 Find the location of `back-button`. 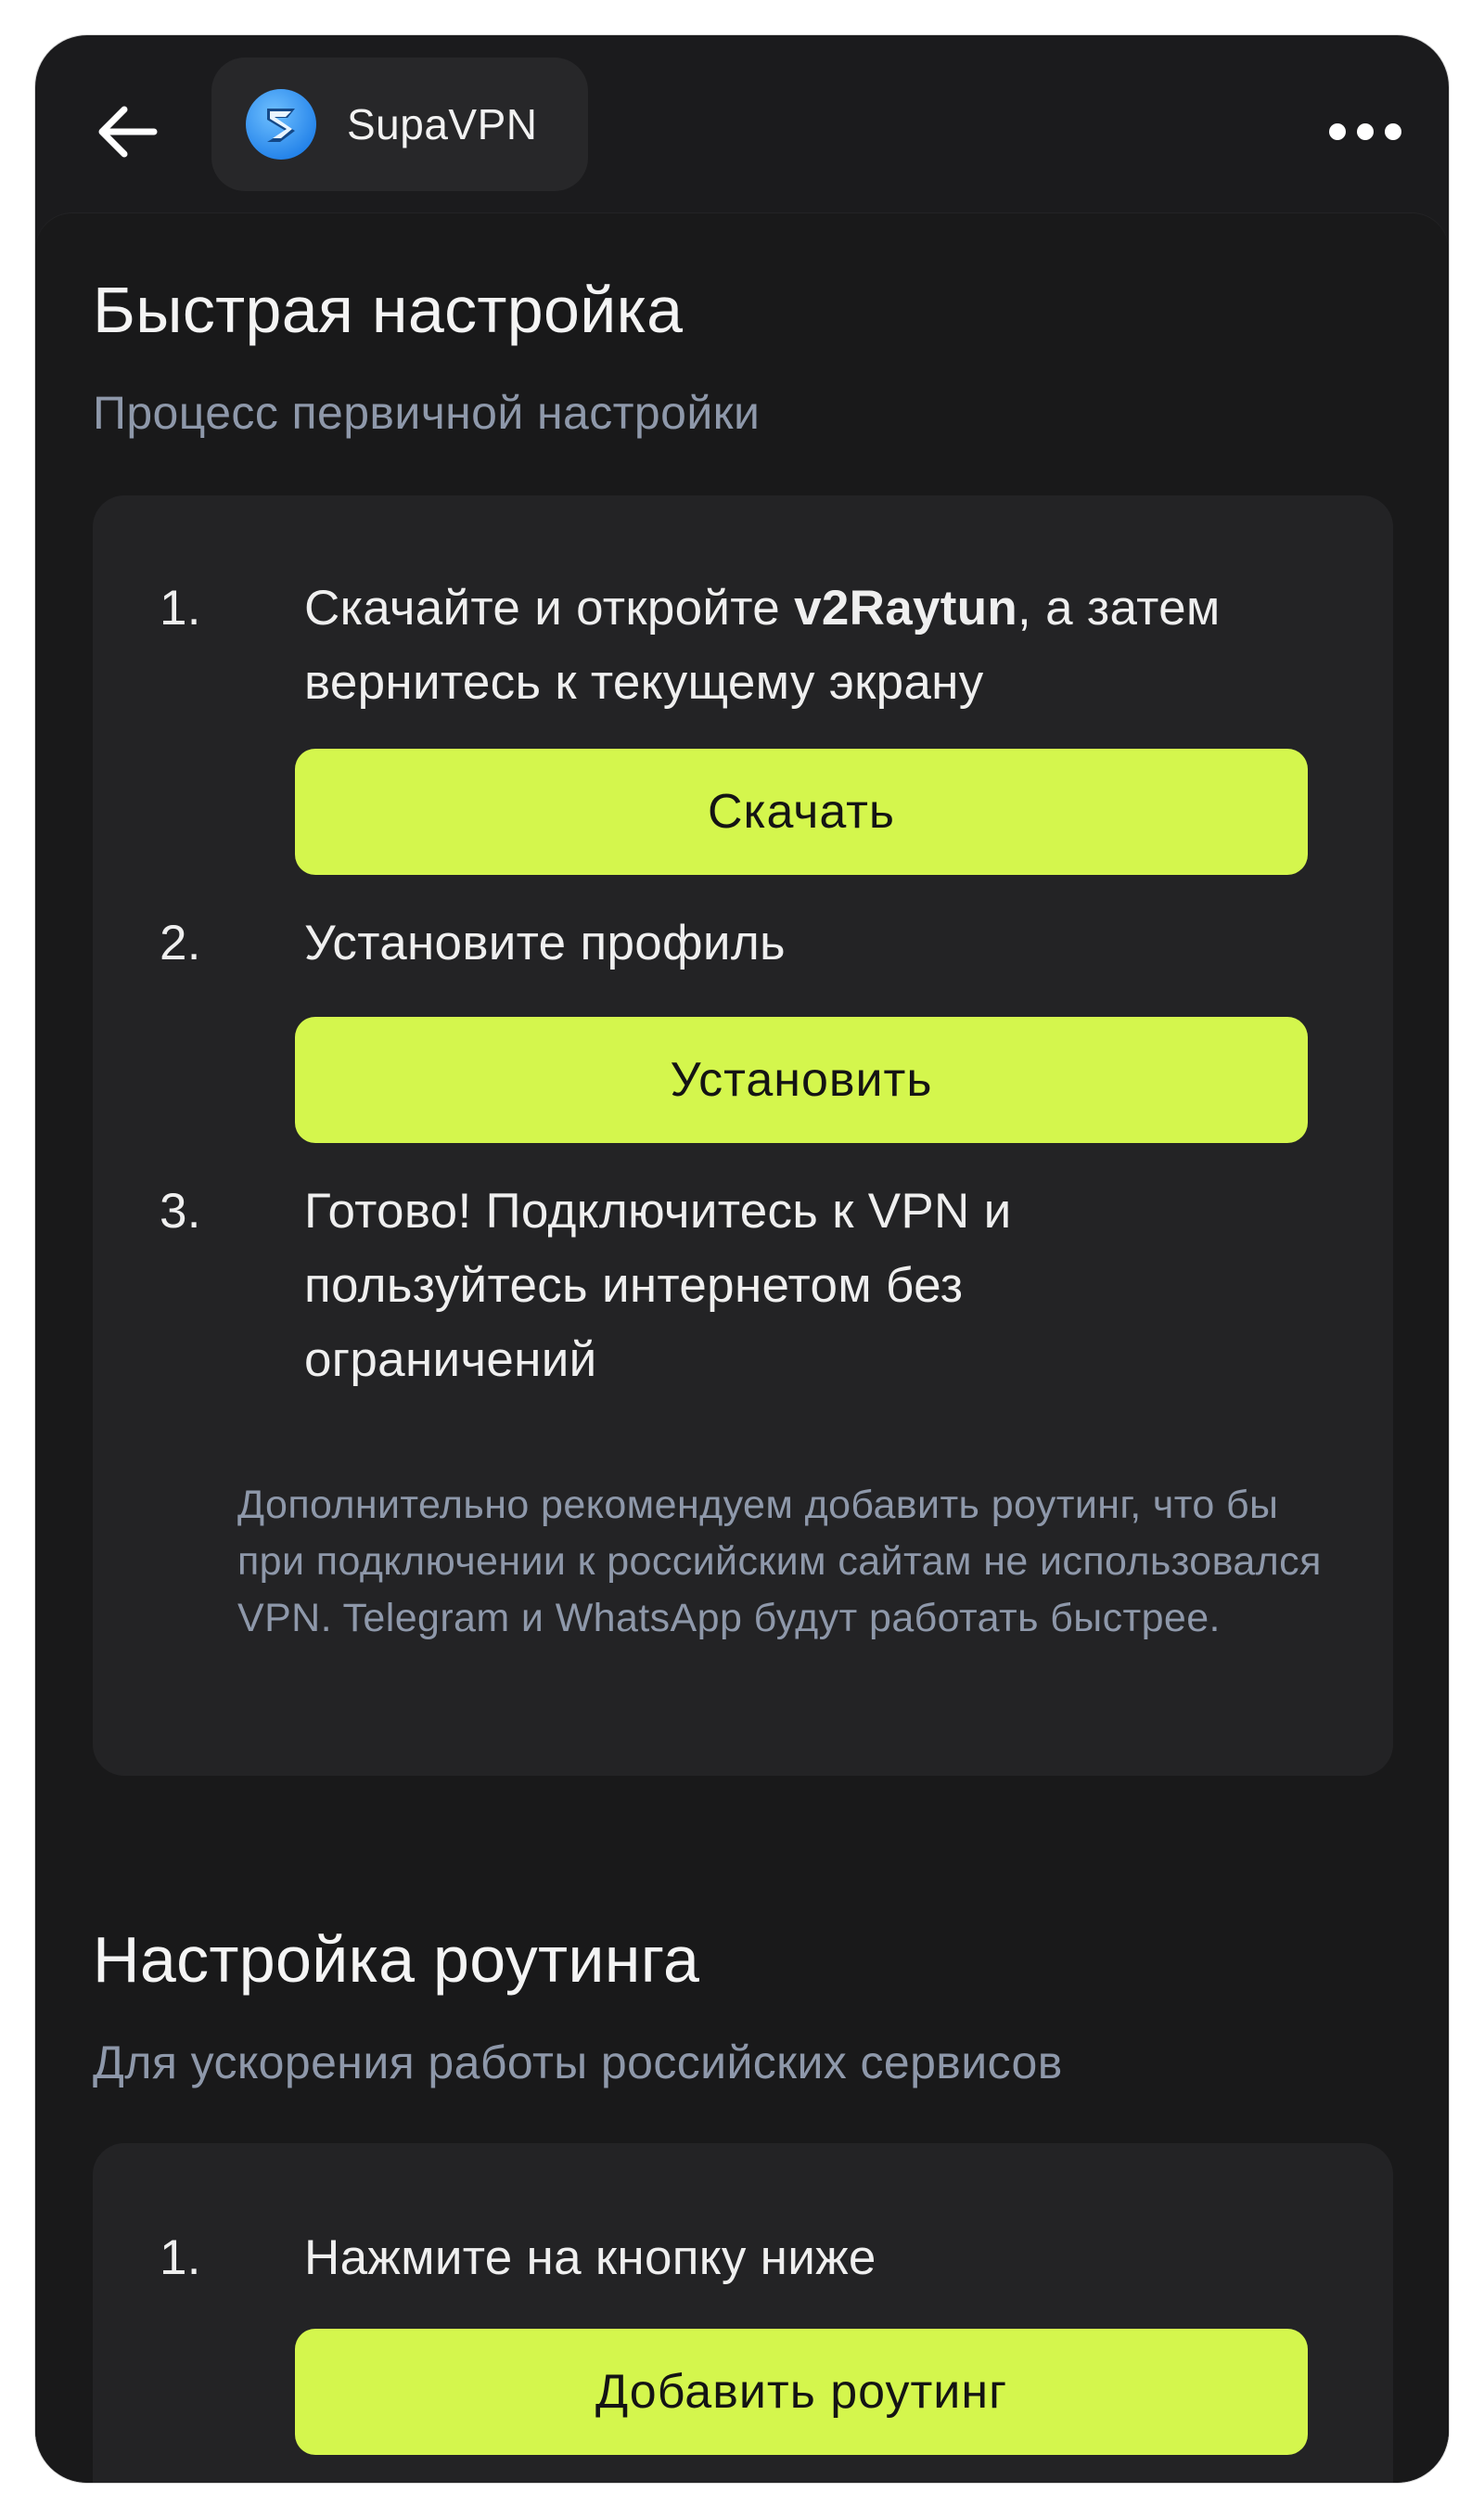

back-button is located at coordinates (128, 132).